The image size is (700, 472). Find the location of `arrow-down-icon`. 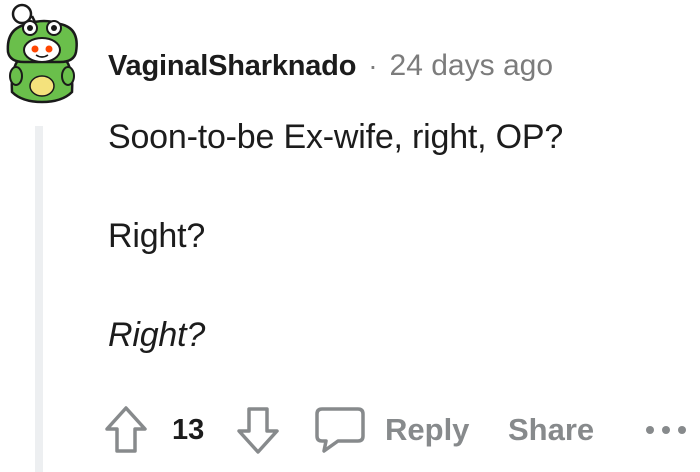

arrow-down-icon is located at coordinates (258, 430).